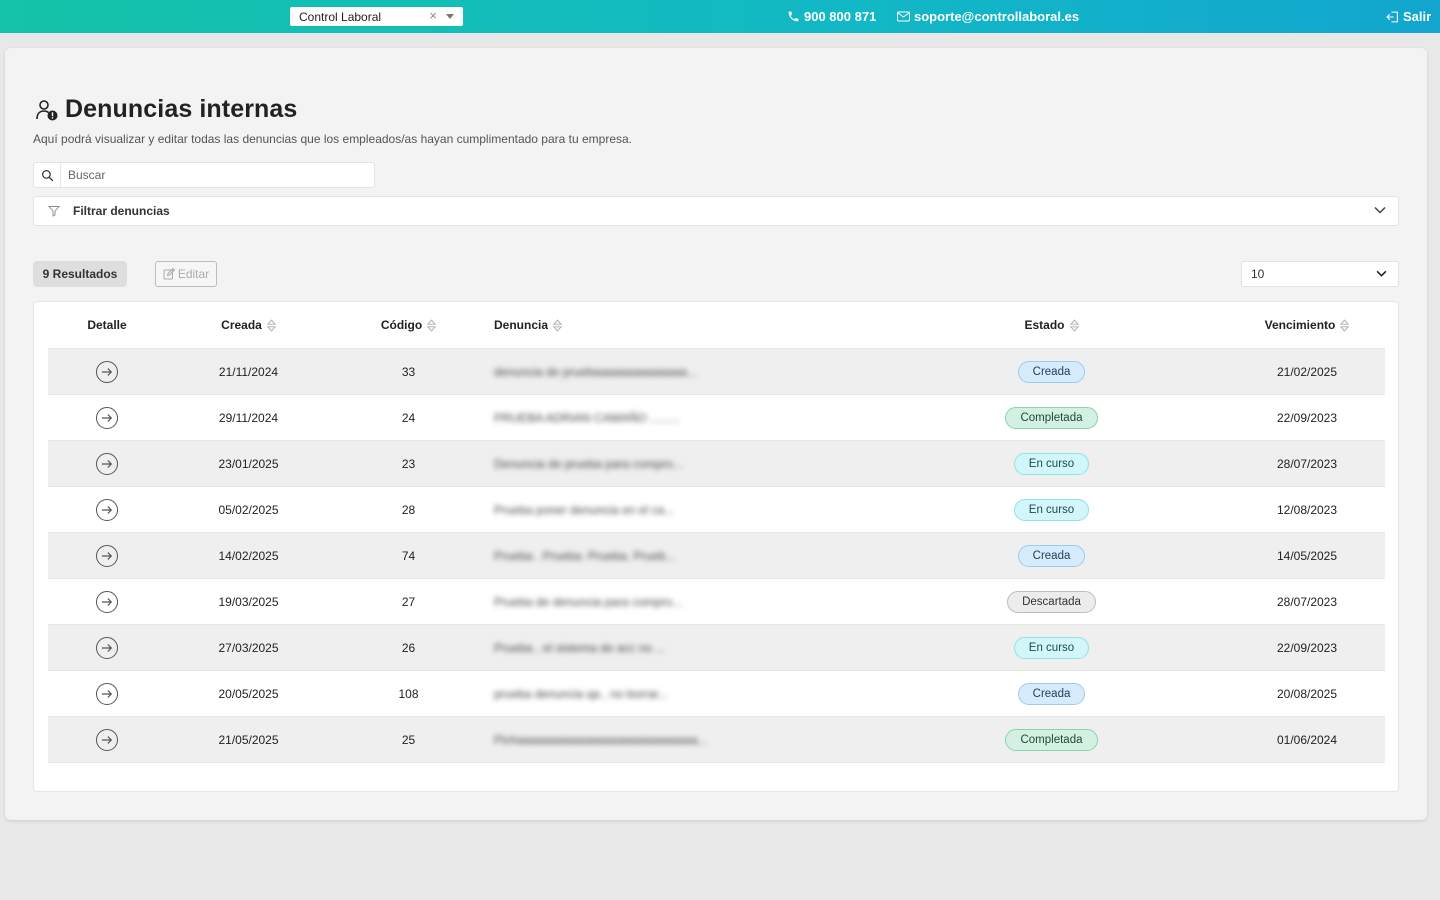 The height and width of the screenshot is (900, 1440). I want to click on status-cell: Completada, so click(1051, 739).